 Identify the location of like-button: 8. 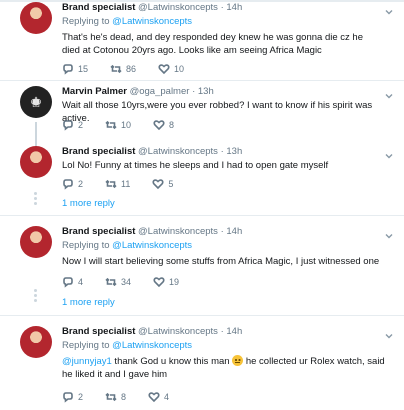
(163, 125).